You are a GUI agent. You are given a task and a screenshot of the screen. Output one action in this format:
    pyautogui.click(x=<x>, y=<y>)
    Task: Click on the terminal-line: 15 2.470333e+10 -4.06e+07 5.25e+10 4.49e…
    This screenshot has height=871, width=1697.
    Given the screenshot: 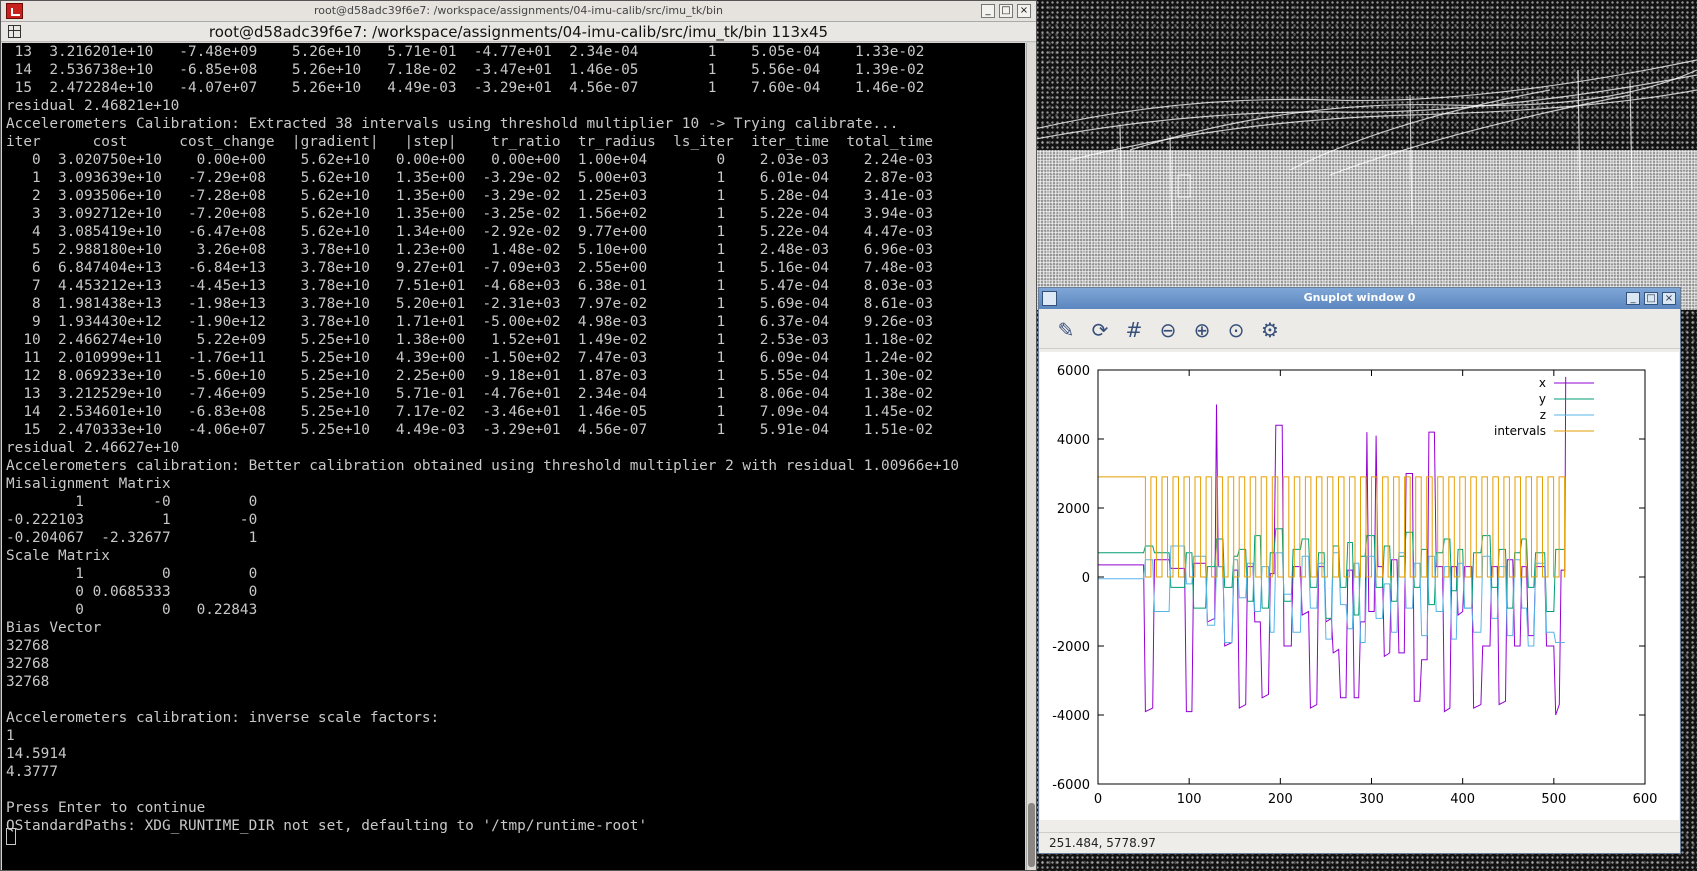 What is the action you would take?
    pyautogui.click(x=470, y=430)
    